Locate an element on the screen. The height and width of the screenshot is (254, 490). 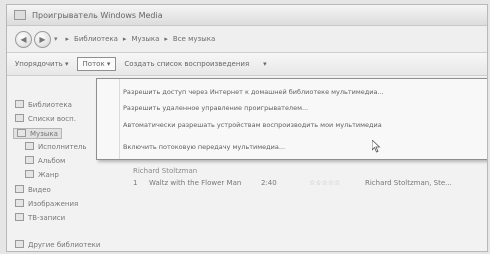
sidebar-item-playlists: Списки восп. is located at coordinates (45, 118).